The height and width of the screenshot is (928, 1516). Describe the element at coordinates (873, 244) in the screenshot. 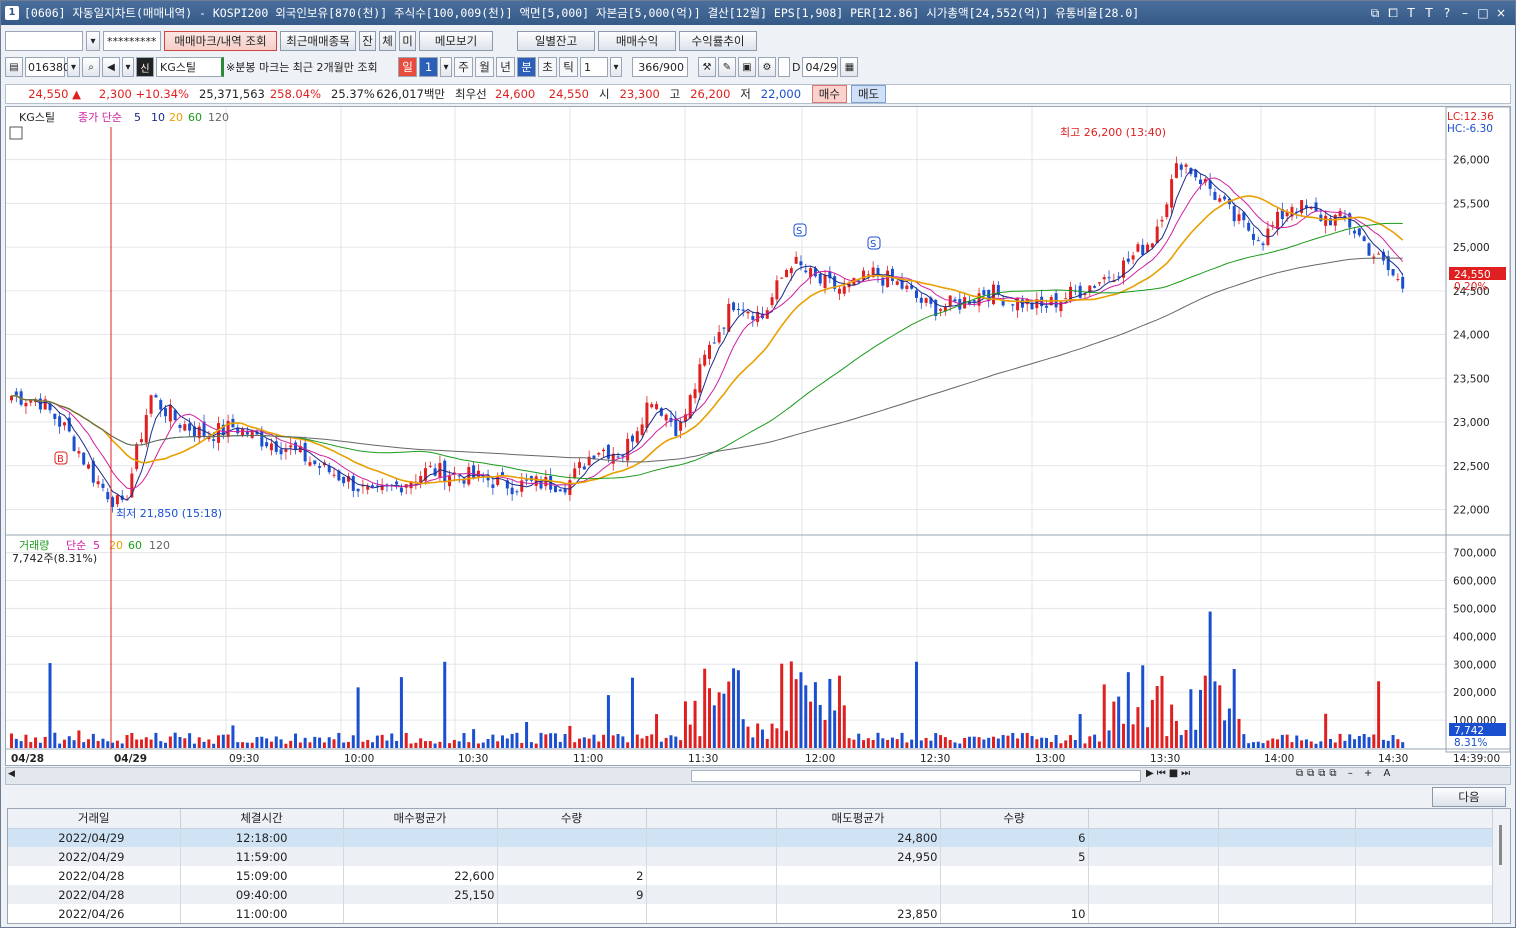

I see `sell-mark-2: S` at that location.